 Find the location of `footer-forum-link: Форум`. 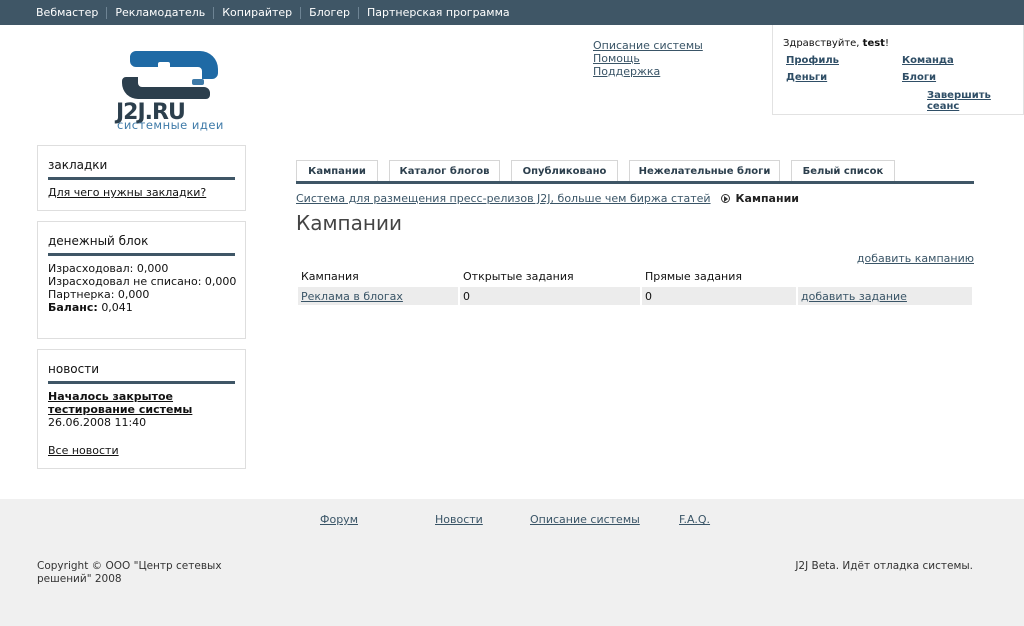

footer-forum-link: Форум is located at coordinates (339, 519).